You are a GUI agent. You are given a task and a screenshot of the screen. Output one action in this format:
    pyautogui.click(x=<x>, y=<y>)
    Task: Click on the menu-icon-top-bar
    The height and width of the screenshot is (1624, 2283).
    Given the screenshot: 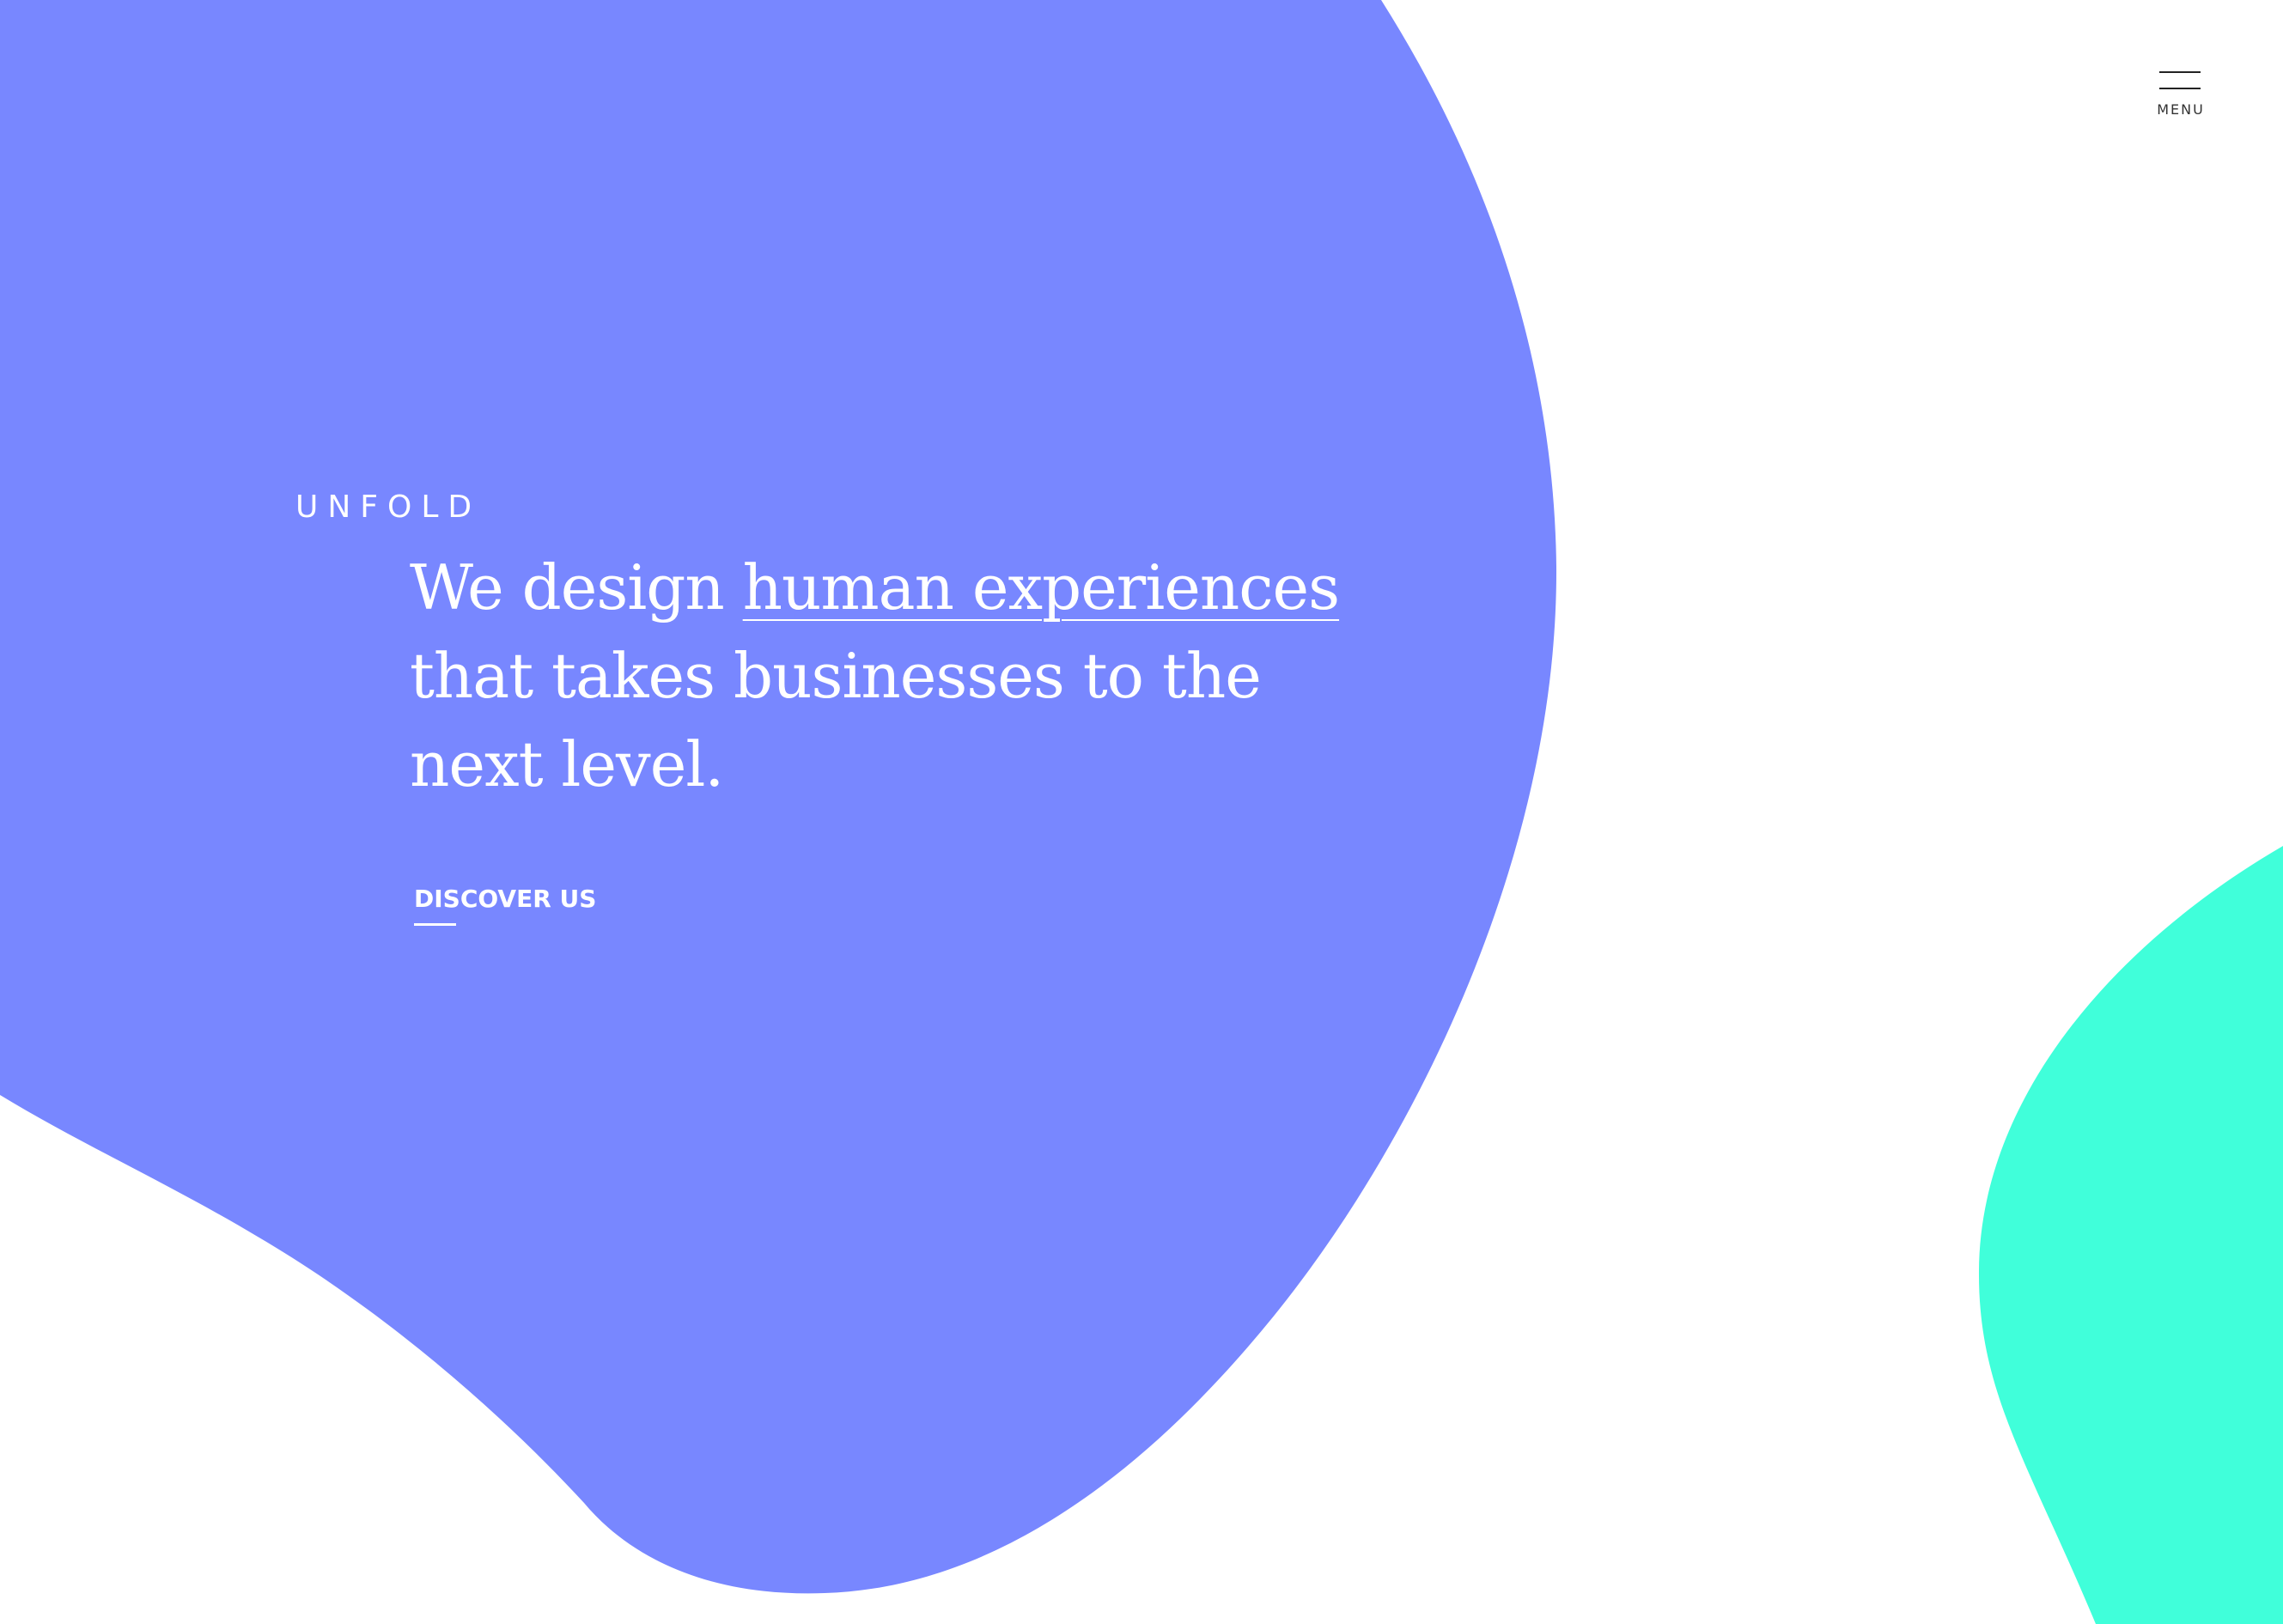 What is the action you would take?
    pyautogui.click(x=2180, y=72)
    